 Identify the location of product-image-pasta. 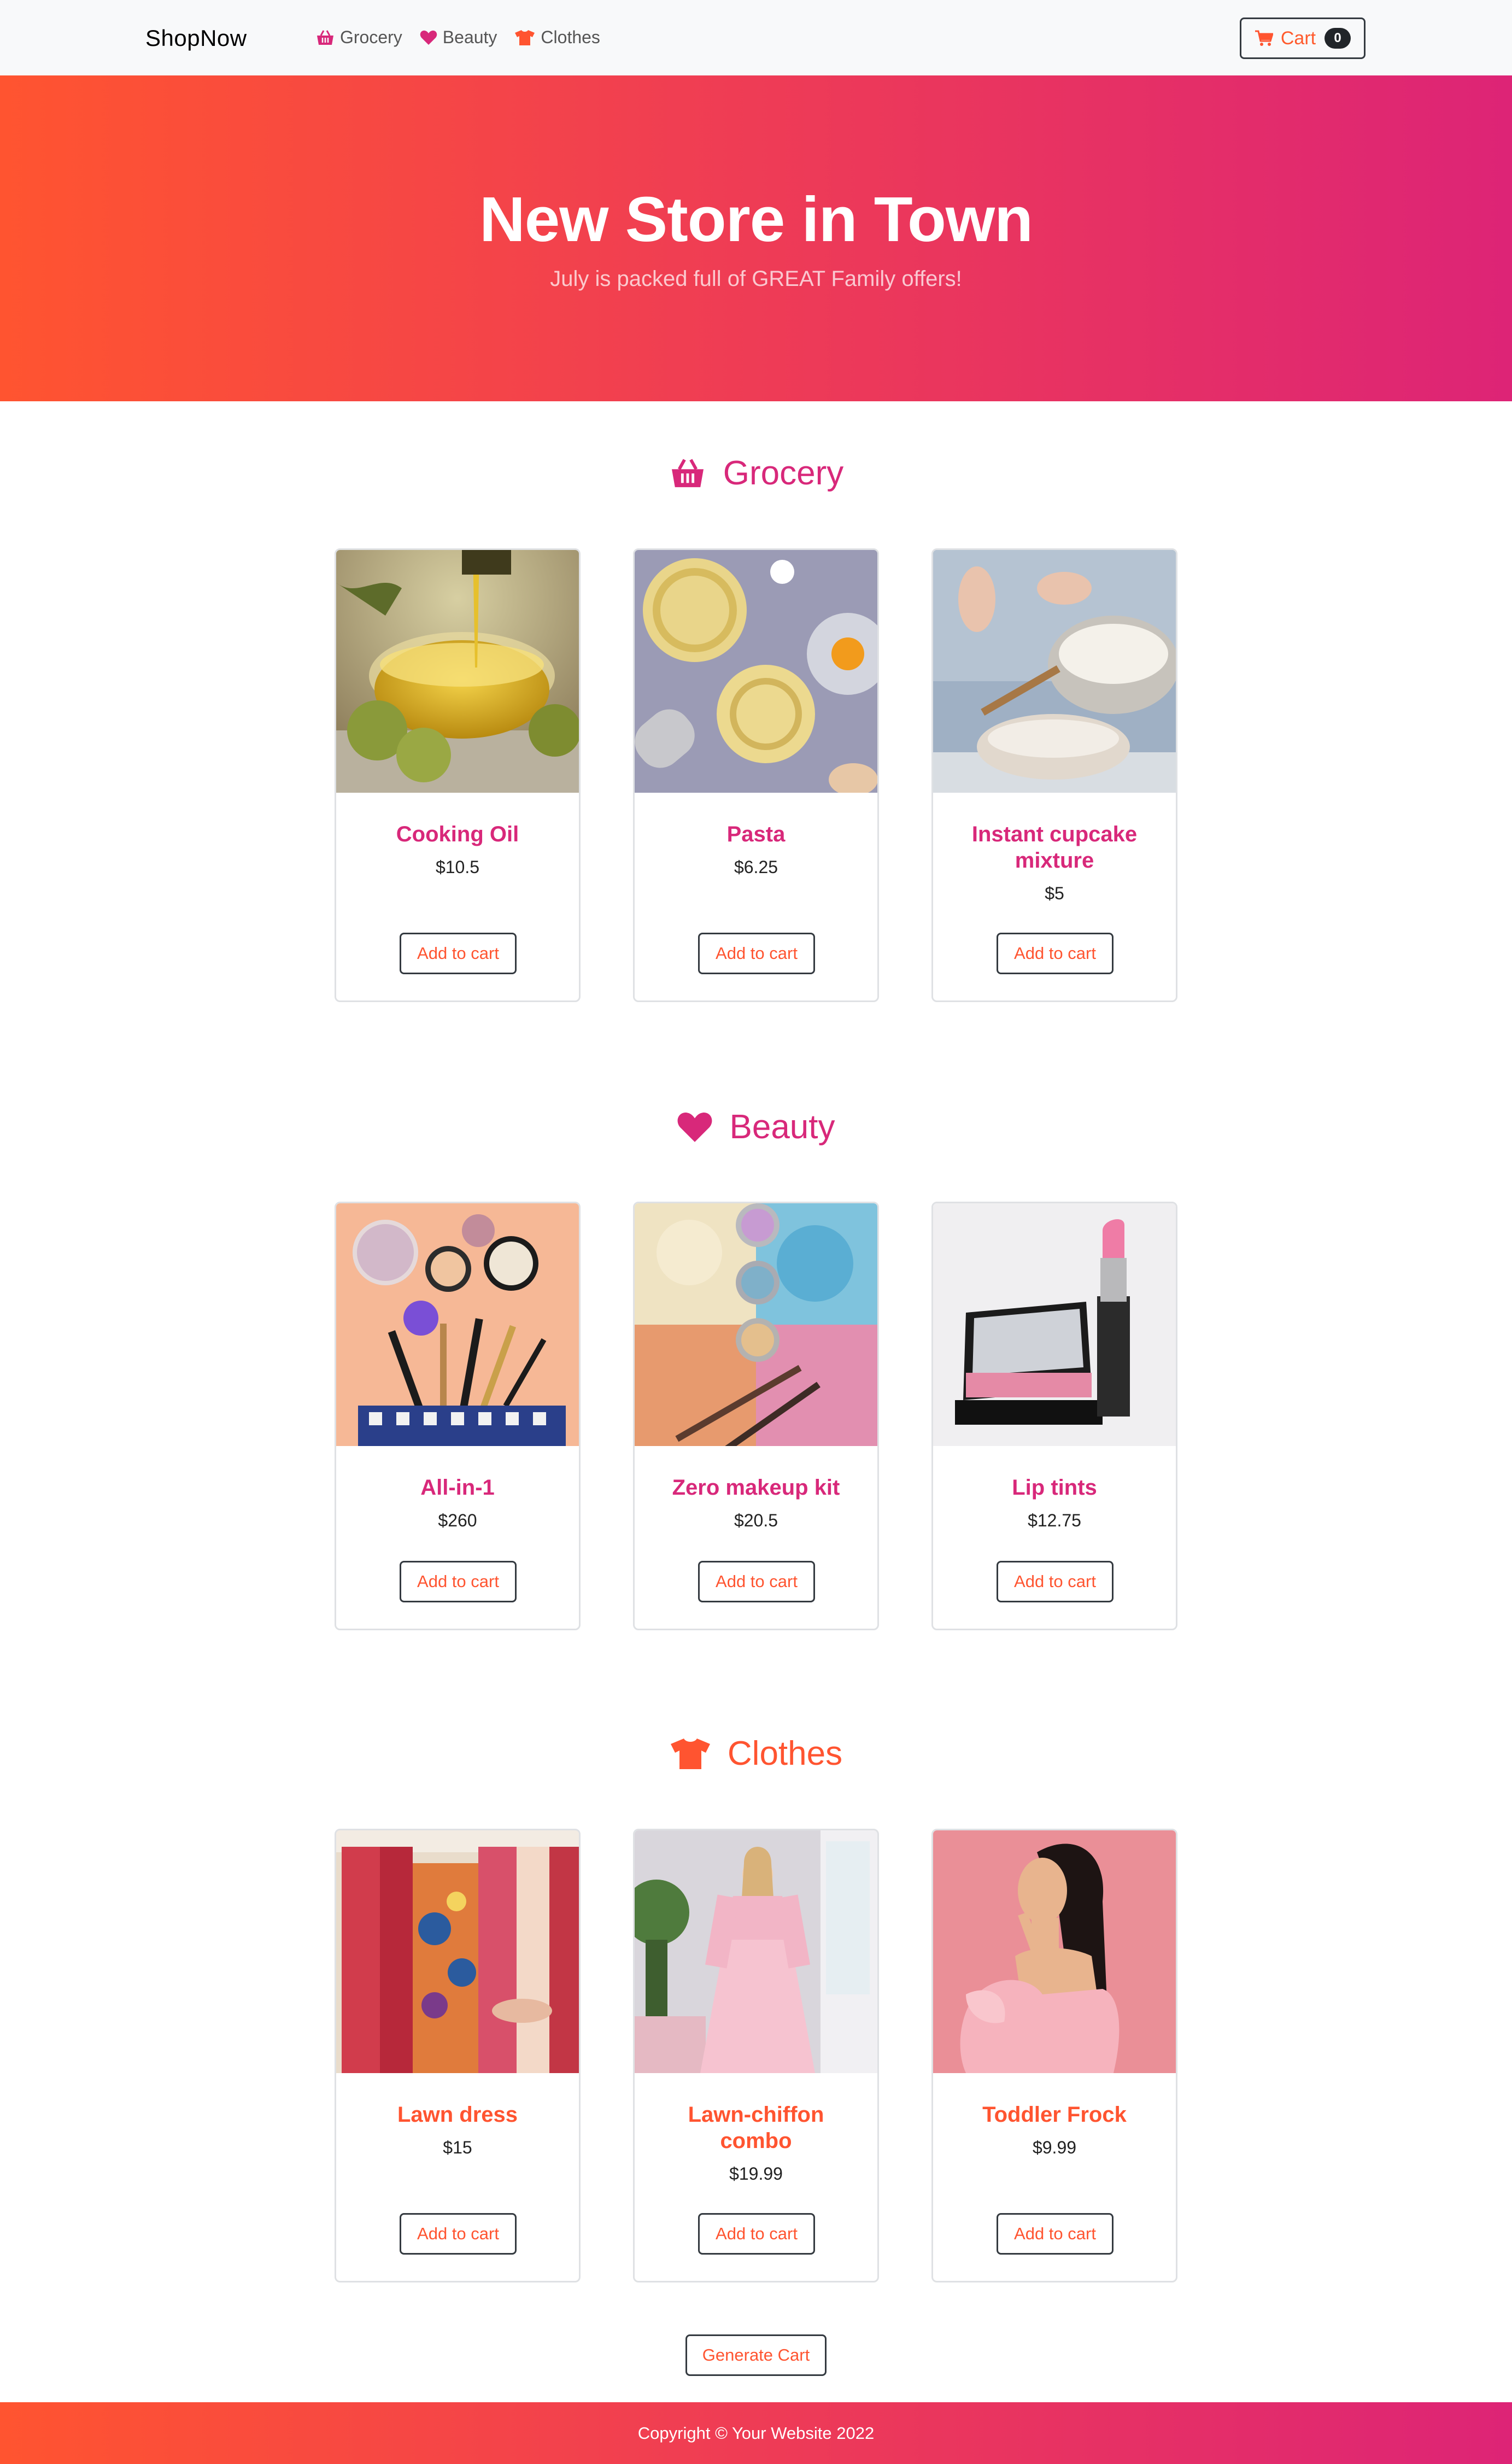
(756, 672).